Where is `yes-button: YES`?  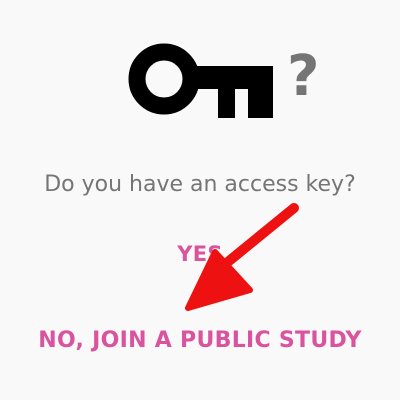 yes-button: YES is located at coordinates (200, 254).